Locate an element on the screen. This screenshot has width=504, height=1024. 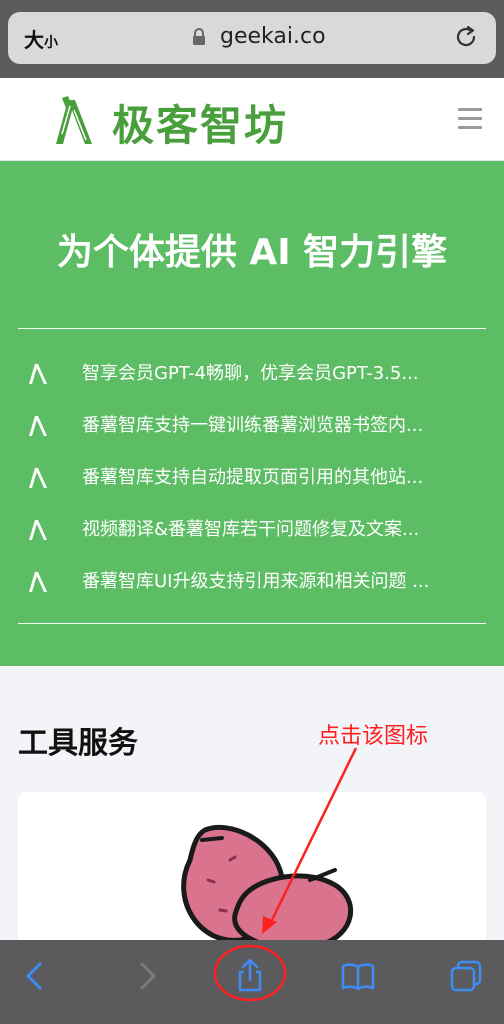
text-size-button: 大小 is located at coordinates (41, 38).